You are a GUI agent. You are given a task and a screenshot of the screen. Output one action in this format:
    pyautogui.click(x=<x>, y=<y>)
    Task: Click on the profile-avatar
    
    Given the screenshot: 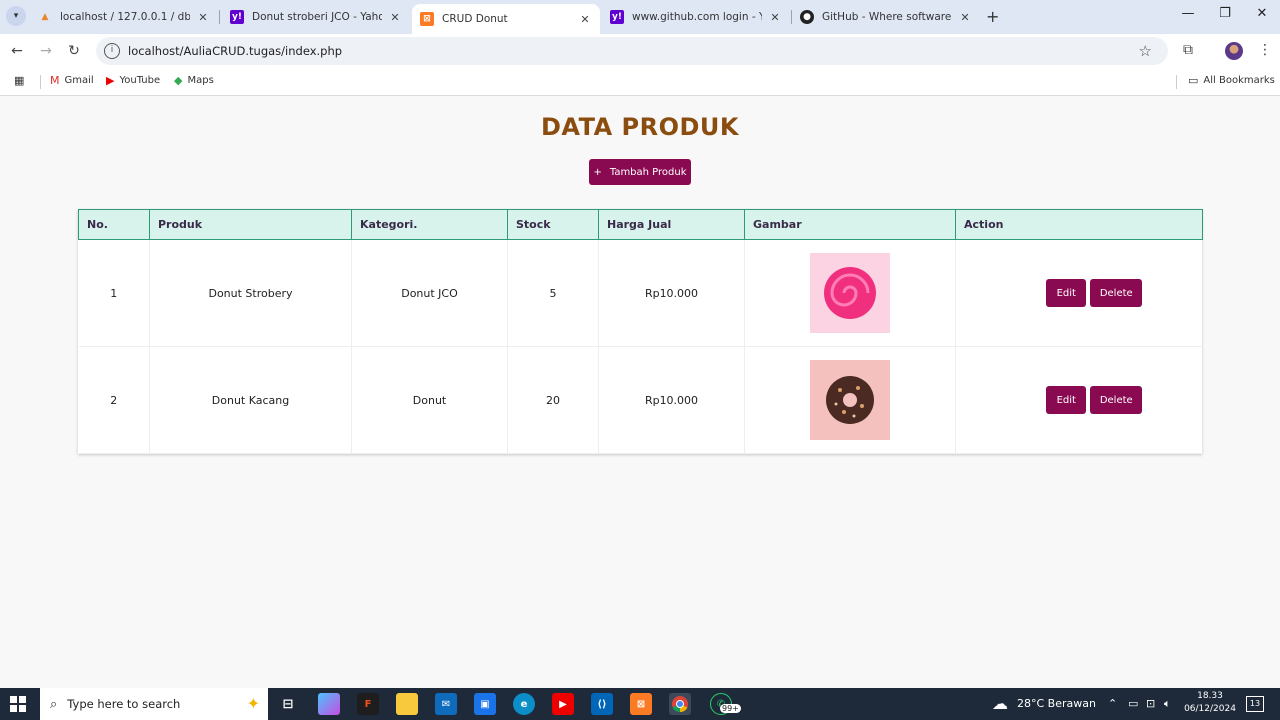 What is the action you would take?
    pyautogui.click(x=1234, y=51)
    